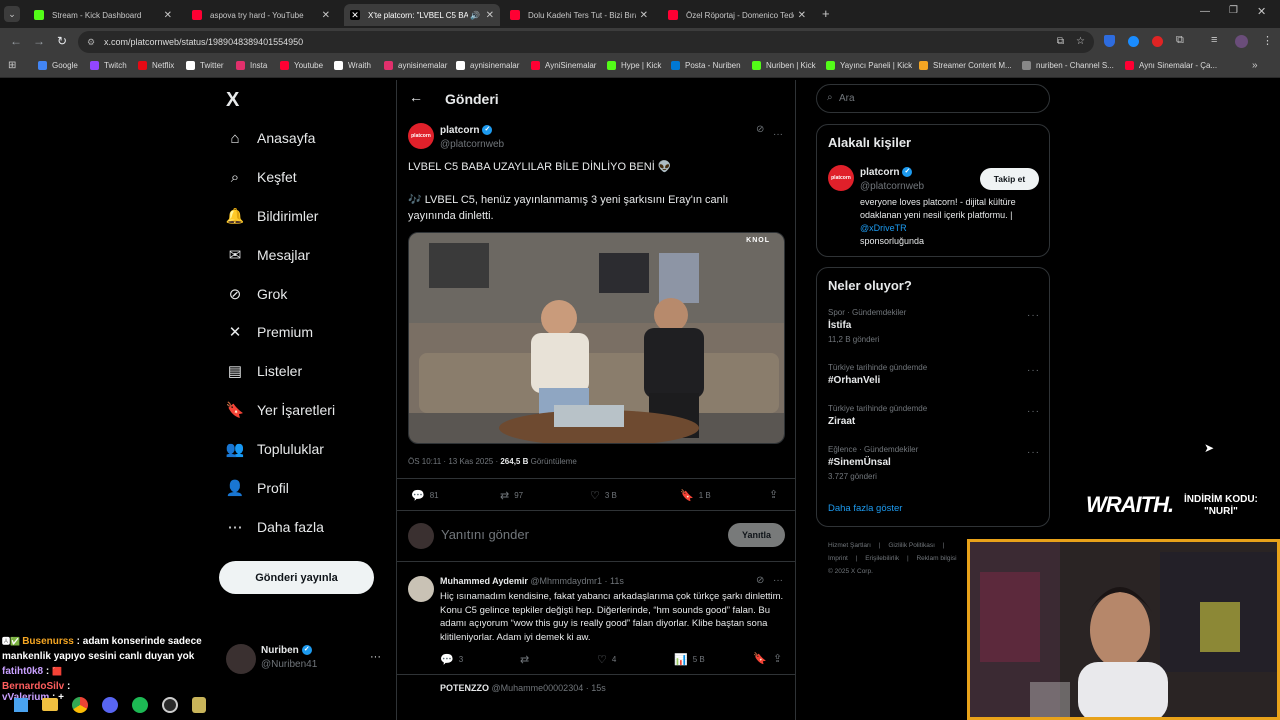 The image size is (1280, 720). I want to click on search-input: ⌕ Ara, so click(933, 98).